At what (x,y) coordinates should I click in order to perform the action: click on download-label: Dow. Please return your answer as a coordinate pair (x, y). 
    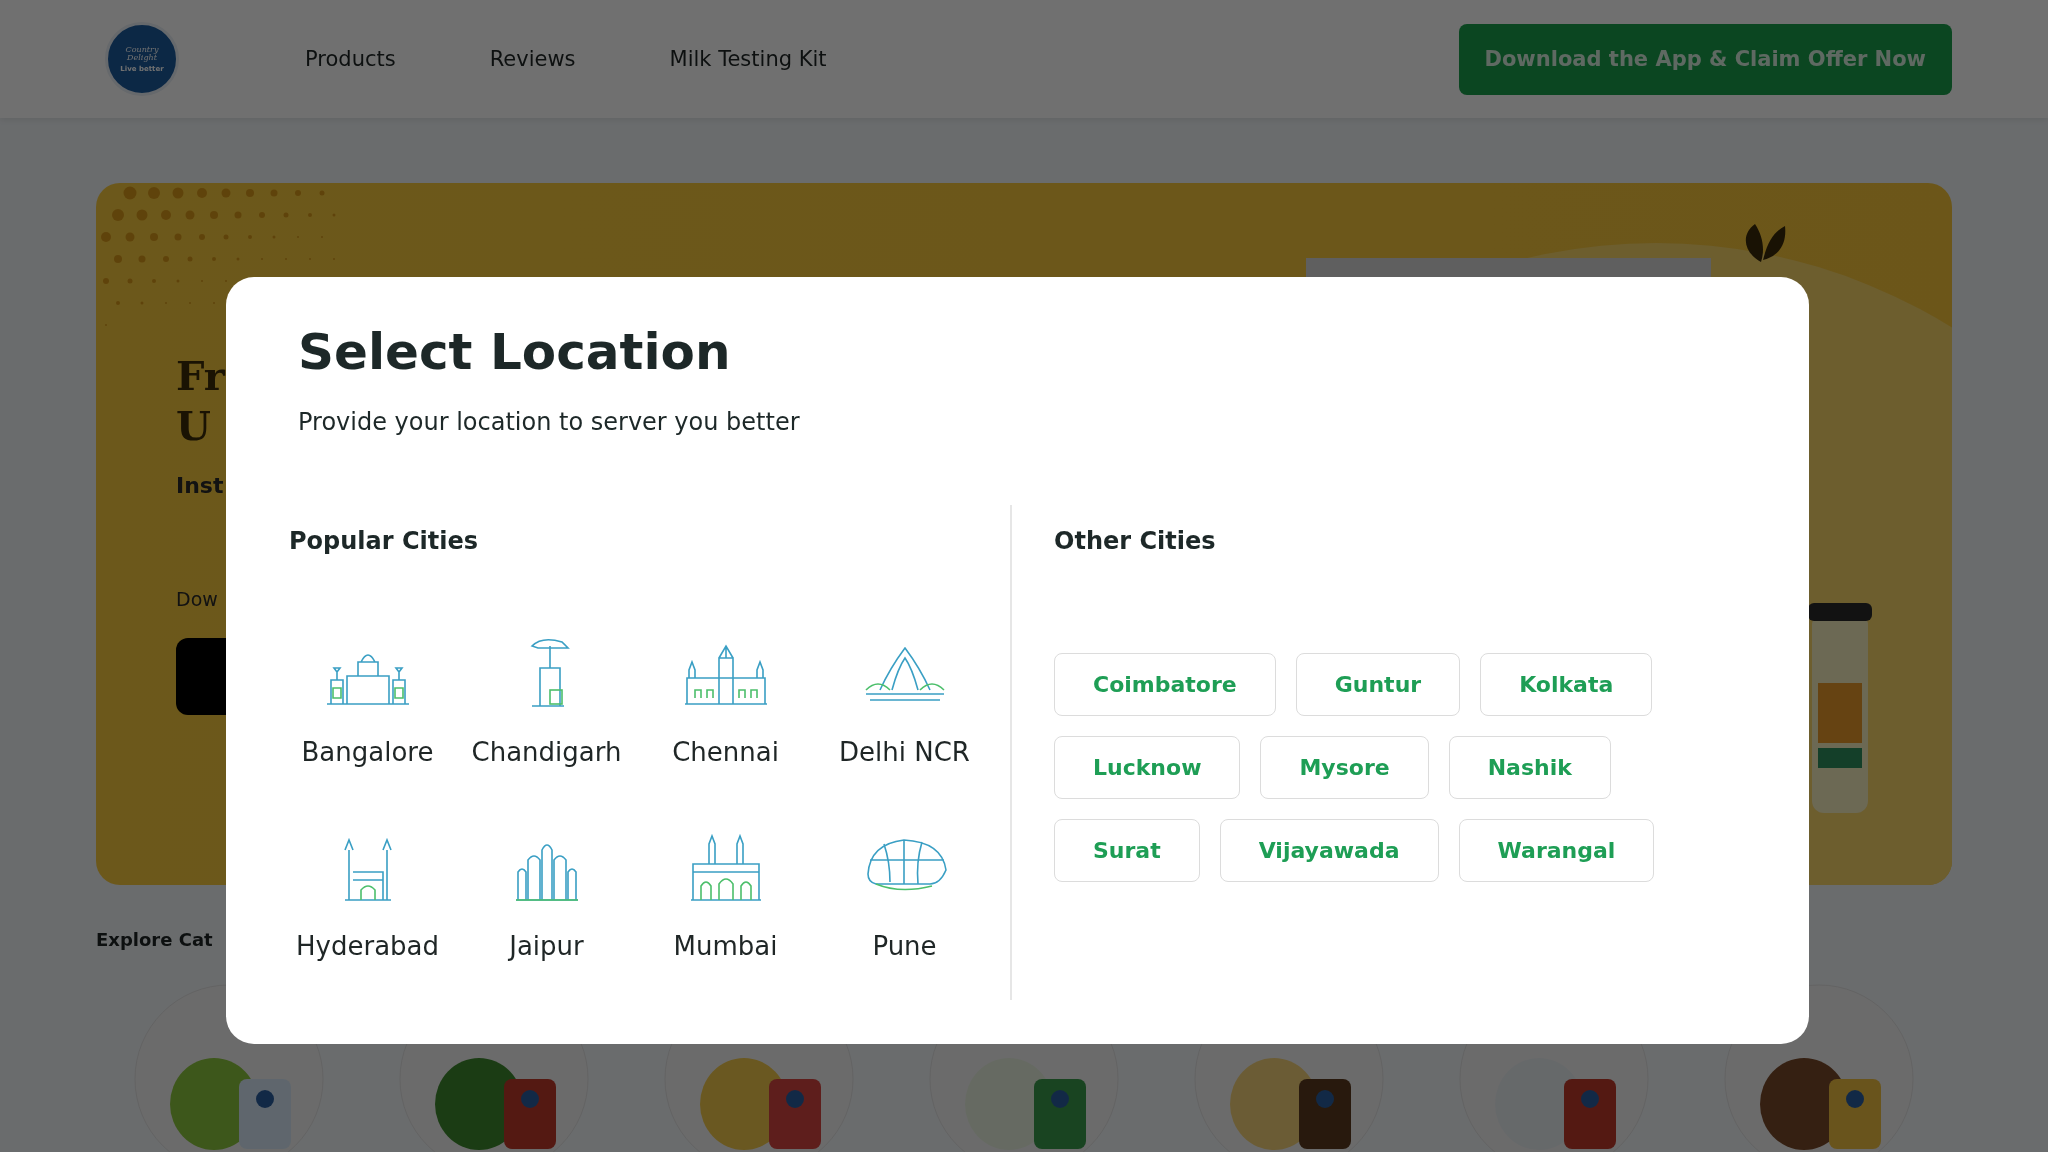
    Looking at the image, I should click on (197, 599).